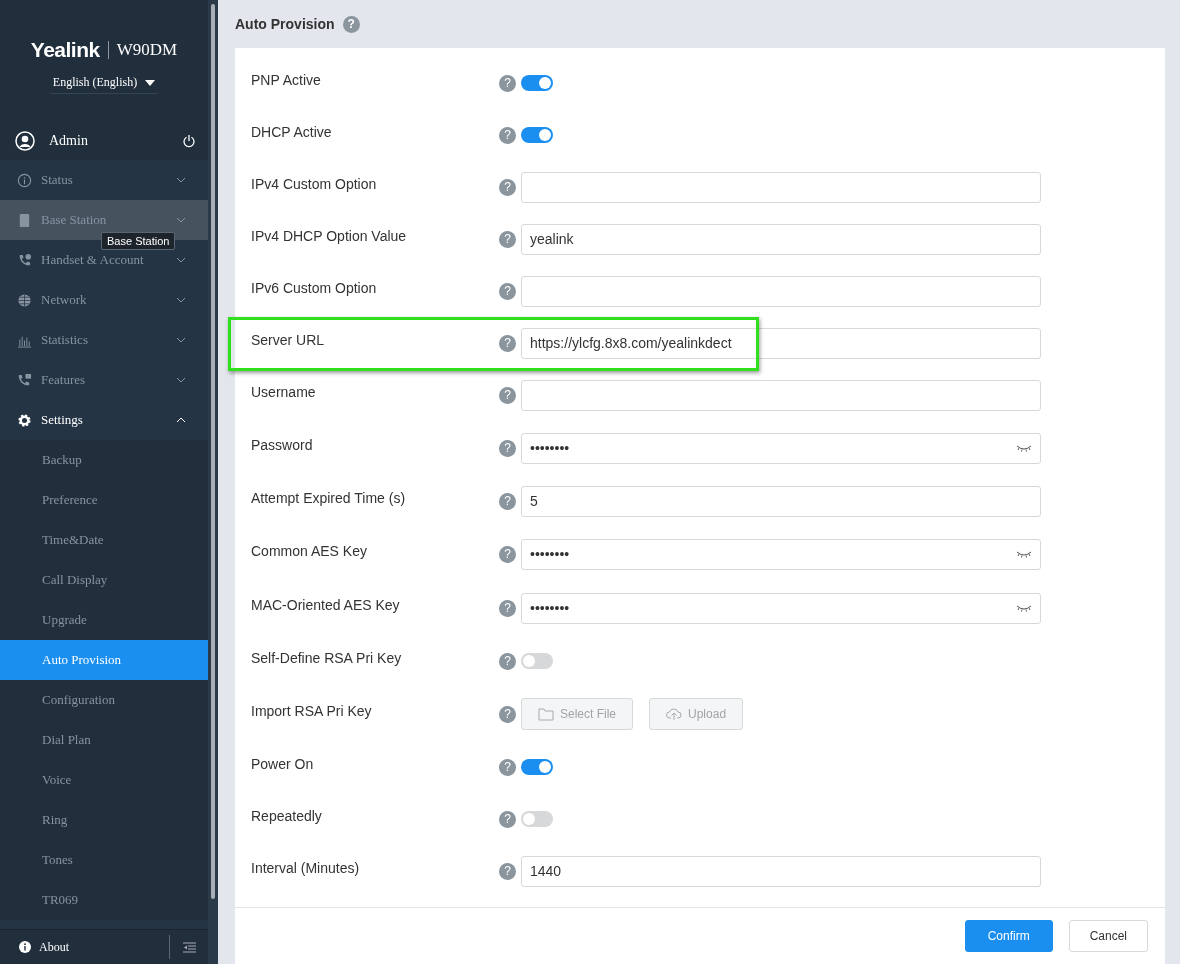  Describe the element at coordinates (104, 420) in the screenshot. I see `sidebar-item: Settings` at that location.